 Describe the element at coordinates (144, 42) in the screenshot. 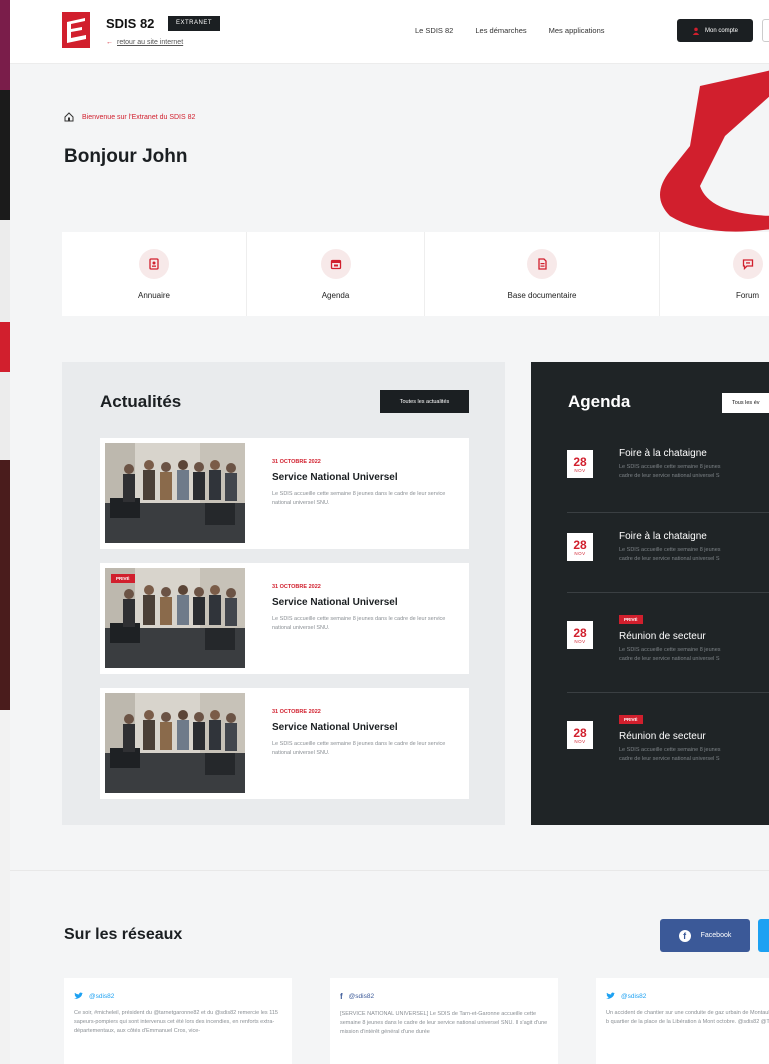

I see `back-to-site-link: ← retour au site internet` at that location.